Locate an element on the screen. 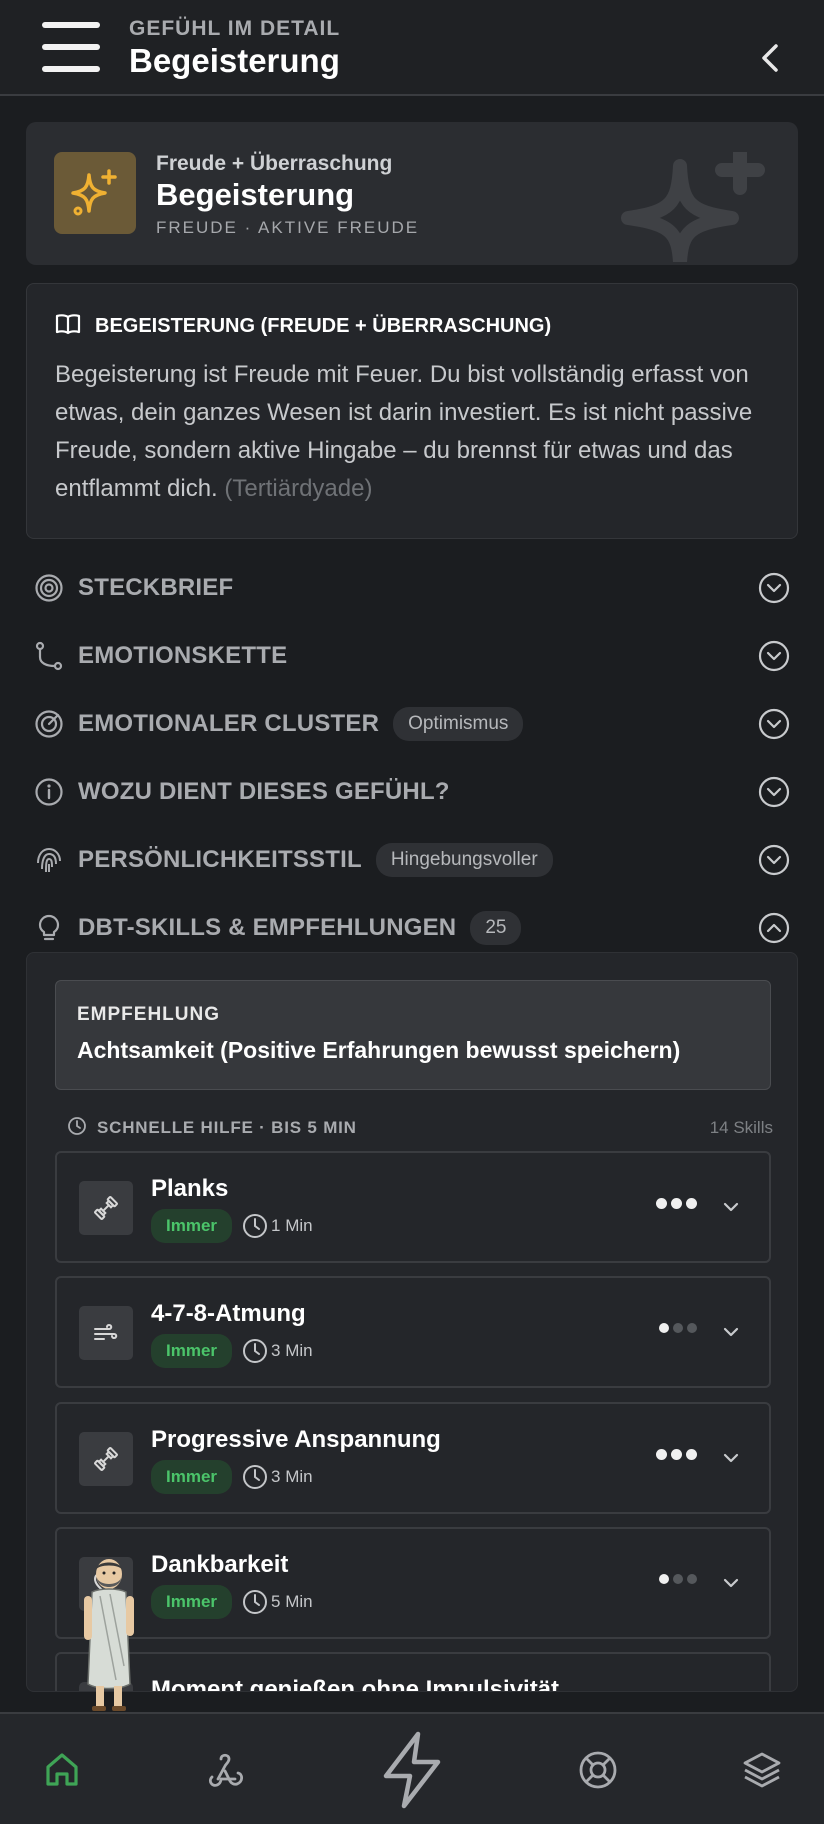 This screenshot has height=1824, width=824. fingerprint-icon is located at coordinates (49, 860).